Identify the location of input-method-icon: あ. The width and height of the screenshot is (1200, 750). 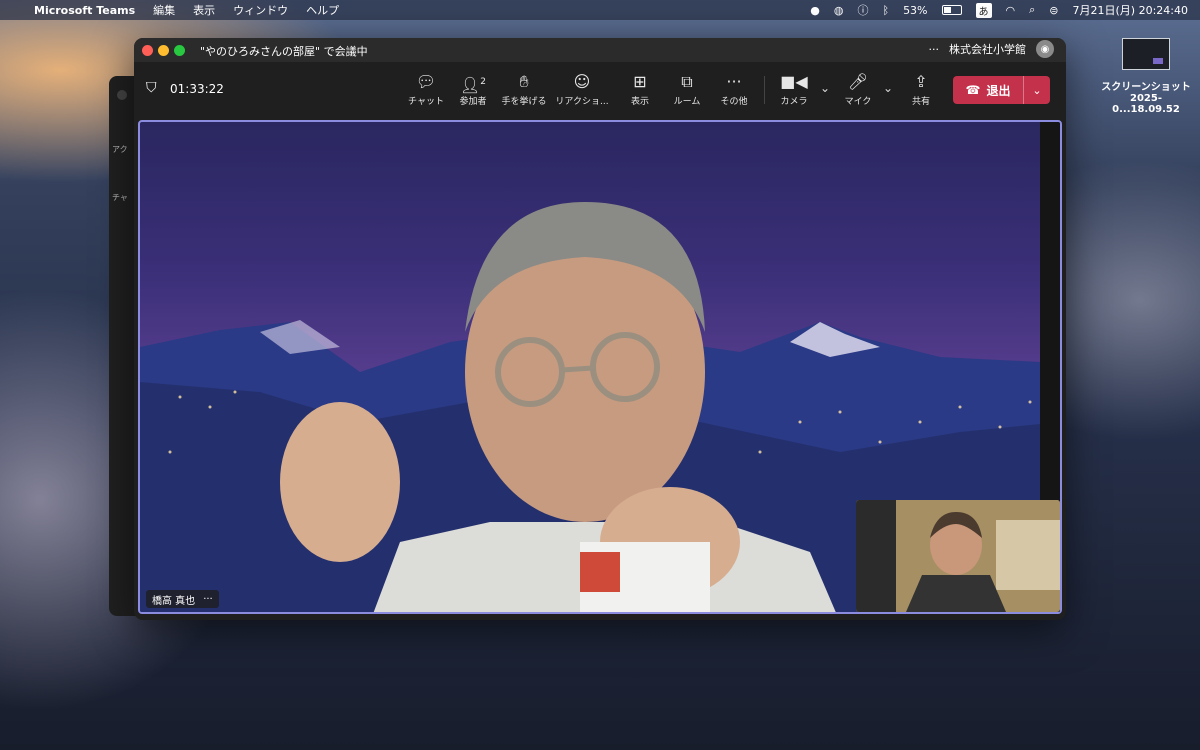
(983, 10).